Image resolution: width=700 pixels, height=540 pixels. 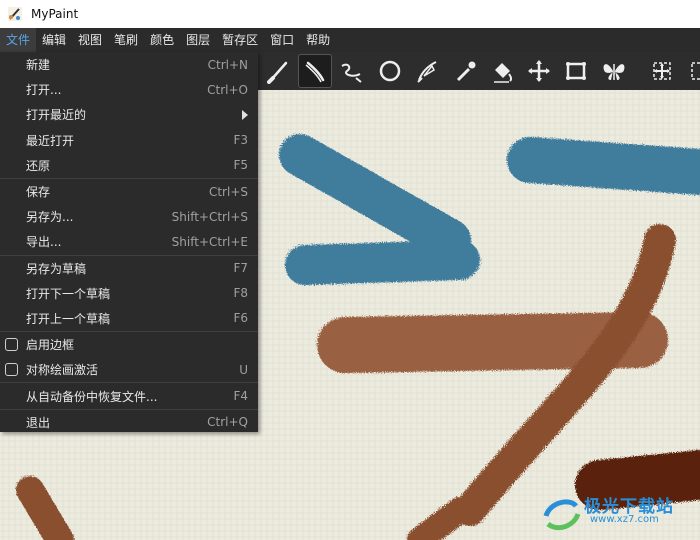 I want to click on shortcut-label: U, so click(x=243, y=369).